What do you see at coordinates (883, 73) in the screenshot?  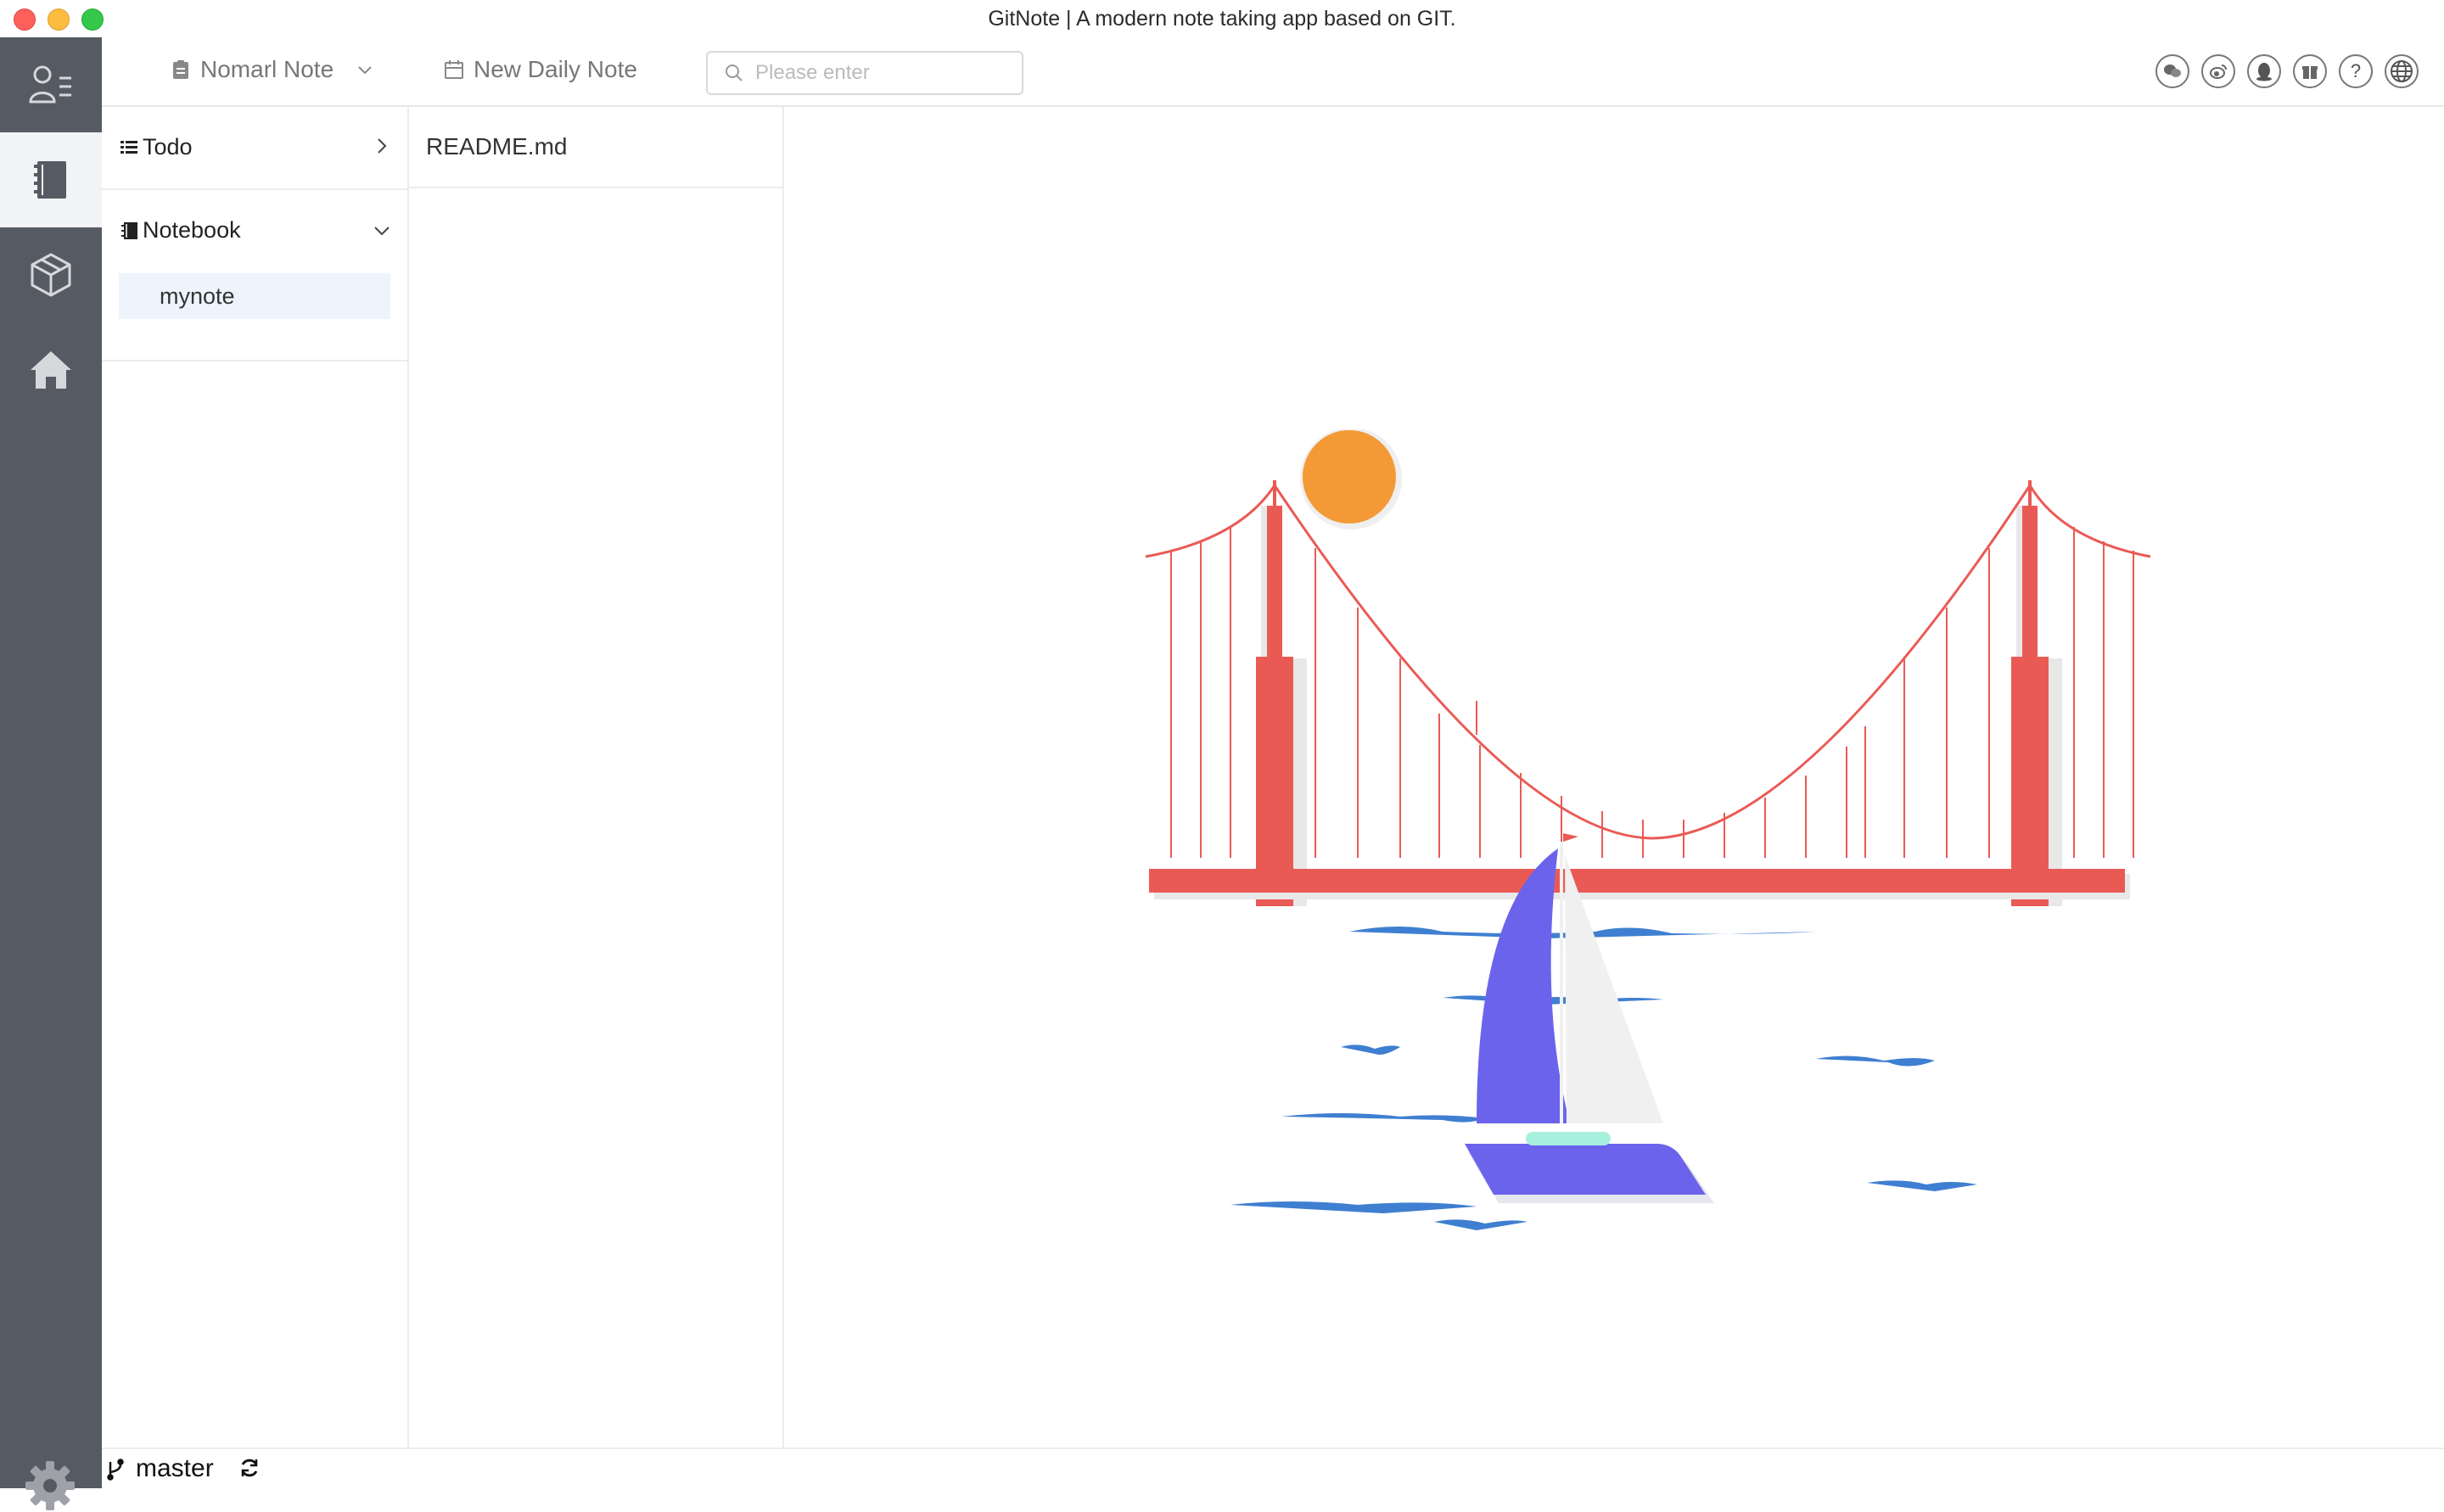 I see `search-input` at bounding box center [883, 73].